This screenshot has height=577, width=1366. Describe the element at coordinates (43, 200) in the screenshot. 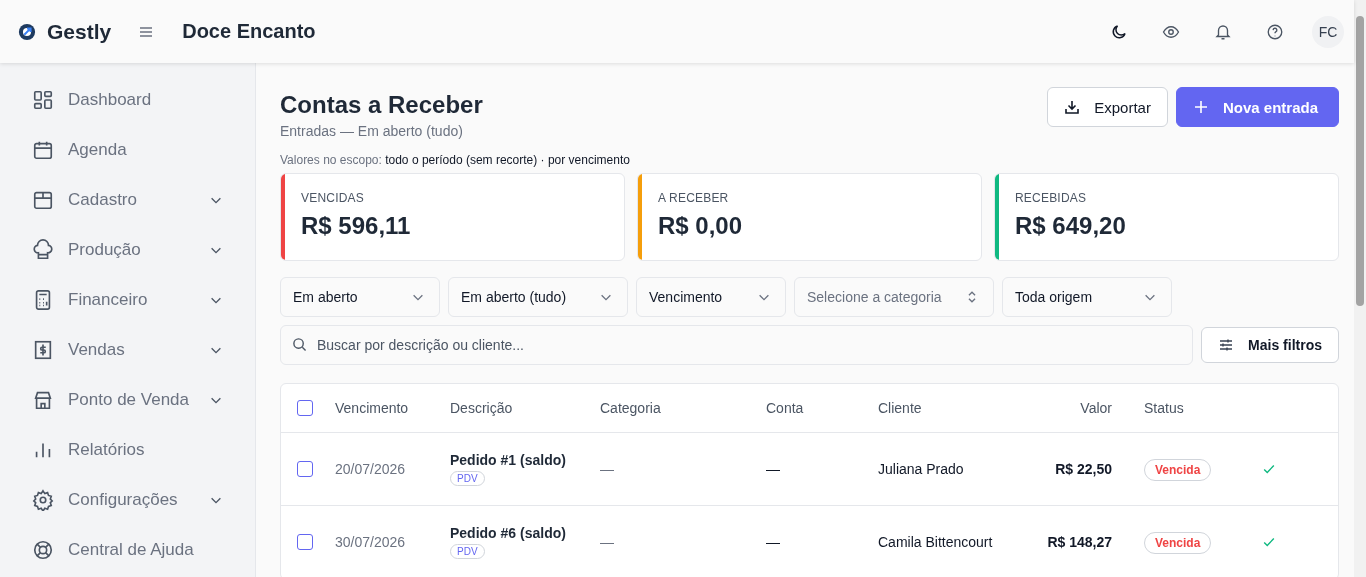

I see `box-icon` at that location.